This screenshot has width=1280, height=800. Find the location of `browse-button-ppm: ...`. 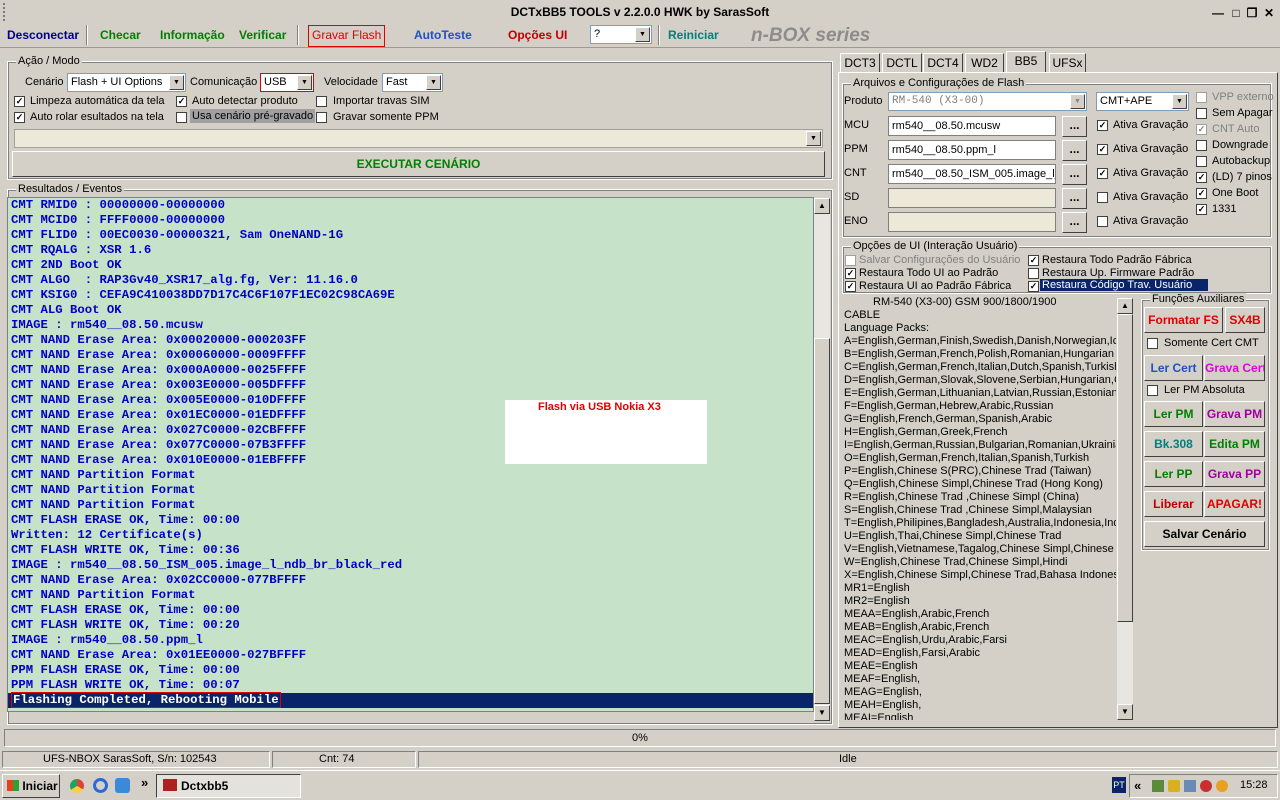

browse-button-ppm: ... is located at coordinates (1074, 150).